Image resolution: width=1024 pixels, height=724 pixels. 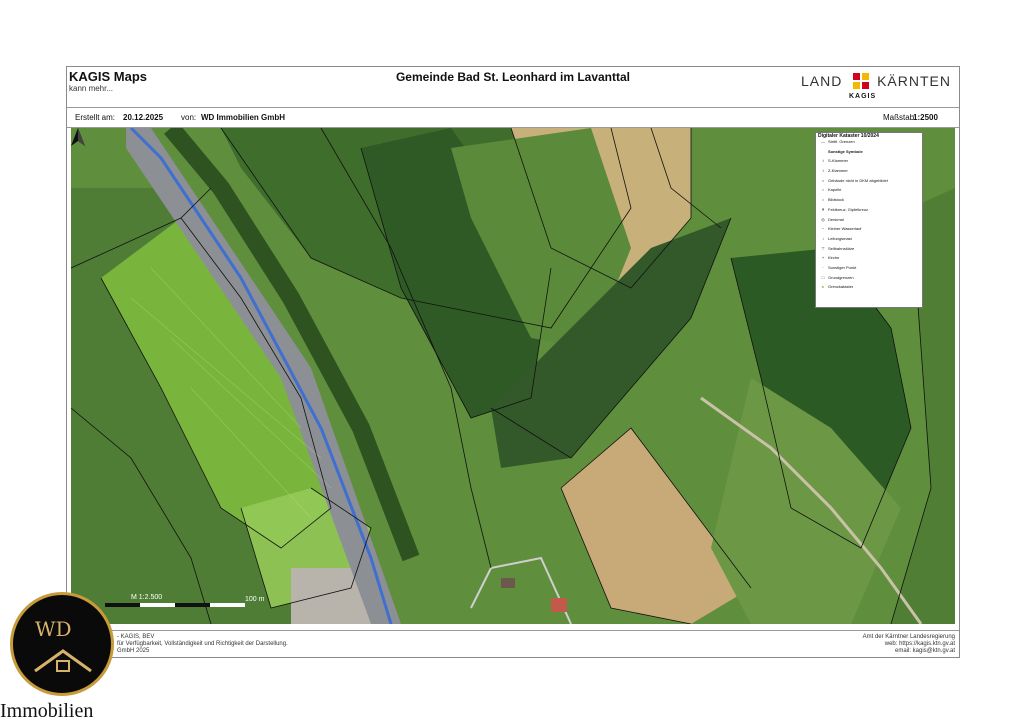 What do you see at coordinates (823, 287) in the screenshot?
I see `legend-symbol: ■` at bounding box center [823, 287].